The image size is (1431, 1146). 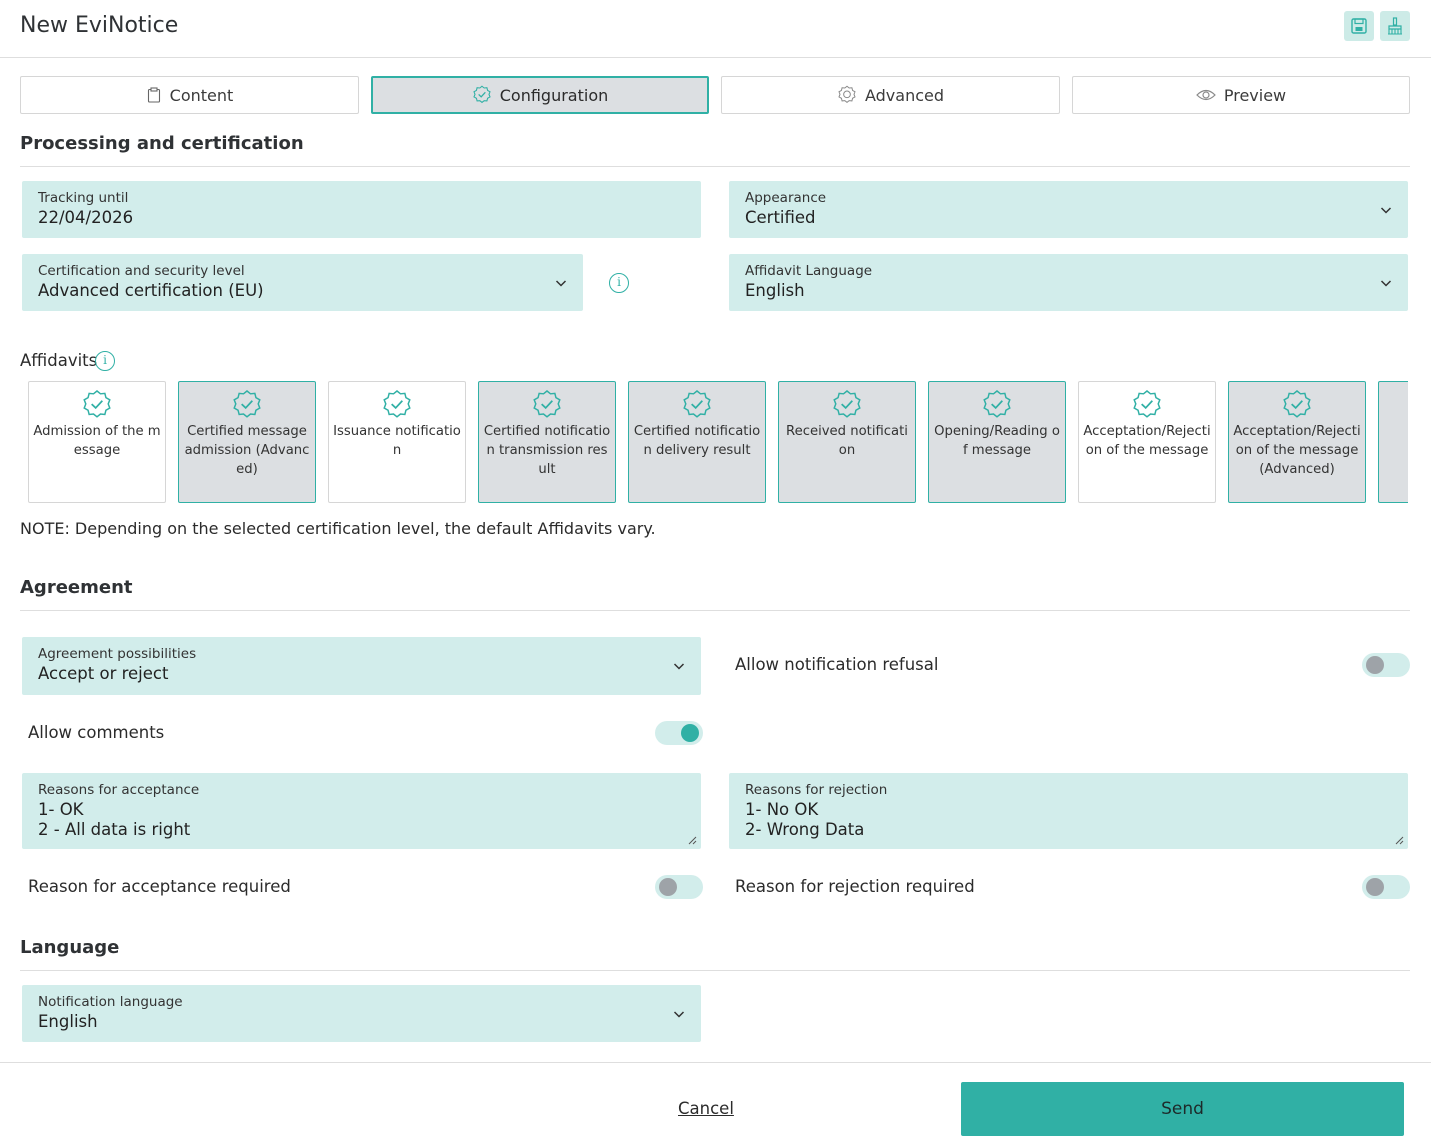 I want to click on affidavit-language-select: Affidavit Language English, so click(x=1068, y=282).